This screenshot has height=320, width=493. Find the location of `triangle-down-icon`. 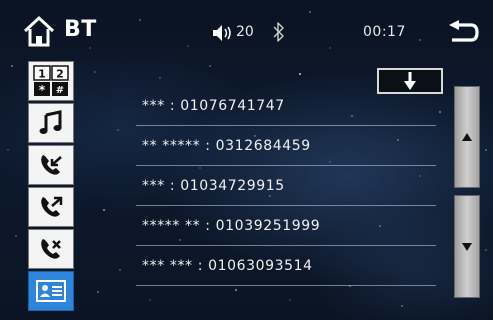

triangle-down-icon is located at coordinates (467, 246).